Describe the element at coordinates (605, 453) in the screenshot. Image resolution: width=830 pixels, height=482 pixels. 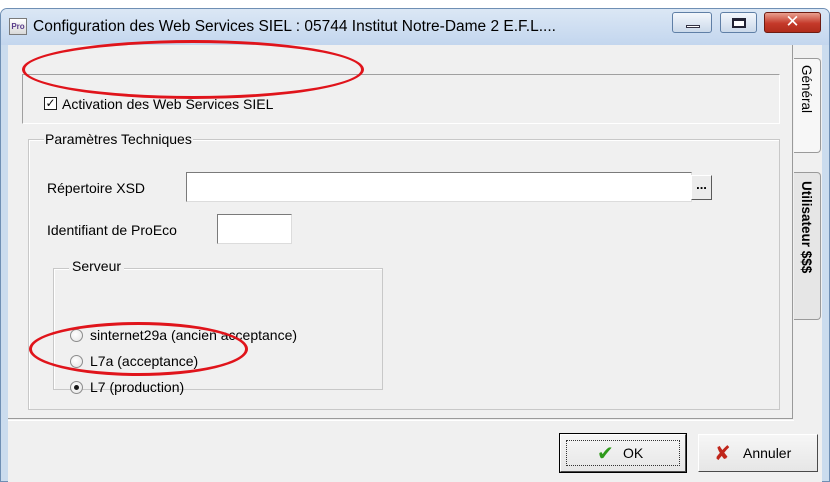
I see `checkmark-icon: ✔` at that location.